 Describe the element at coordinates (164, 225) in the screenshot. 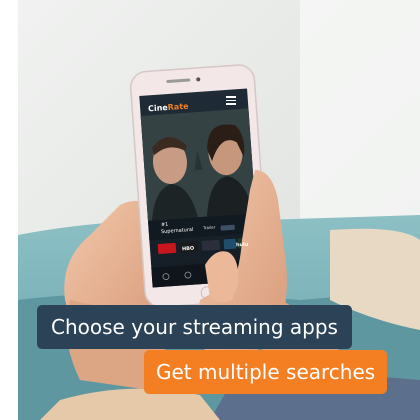

I see `show-number: #1` at that location.